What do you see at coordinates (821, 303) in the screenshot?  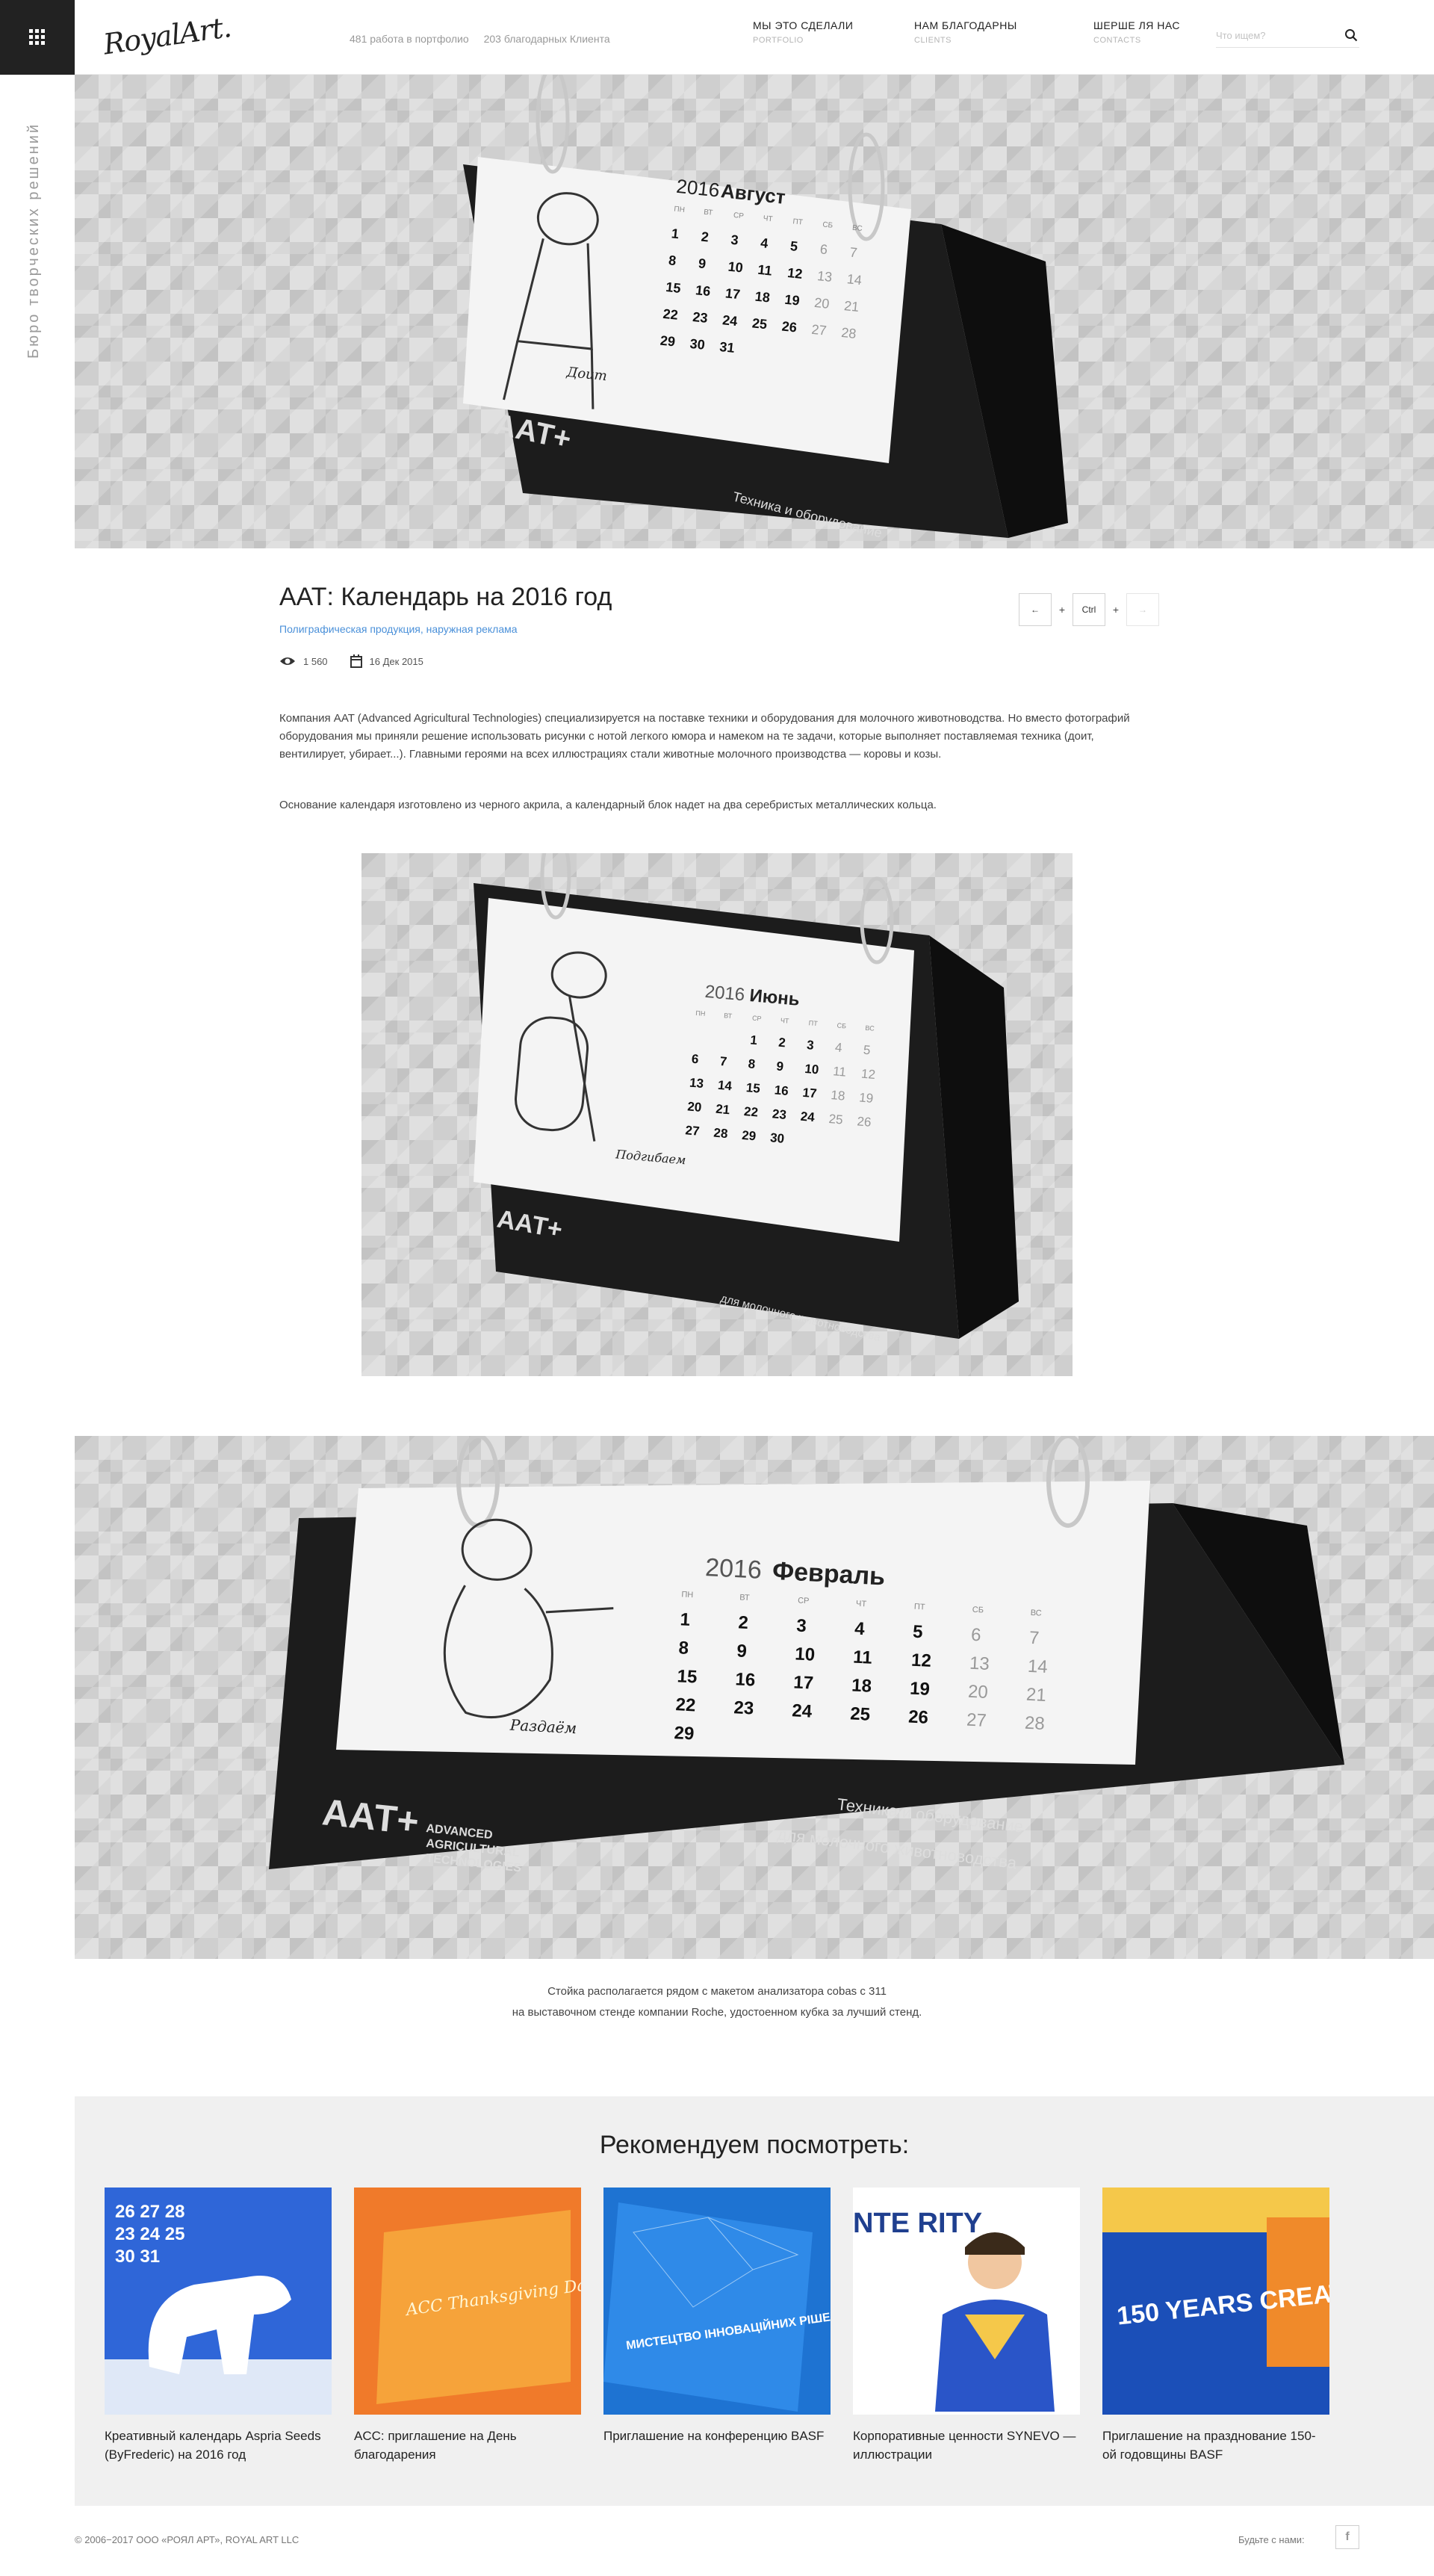 I see `cal-day: 20` at bounding box center [821, 303].